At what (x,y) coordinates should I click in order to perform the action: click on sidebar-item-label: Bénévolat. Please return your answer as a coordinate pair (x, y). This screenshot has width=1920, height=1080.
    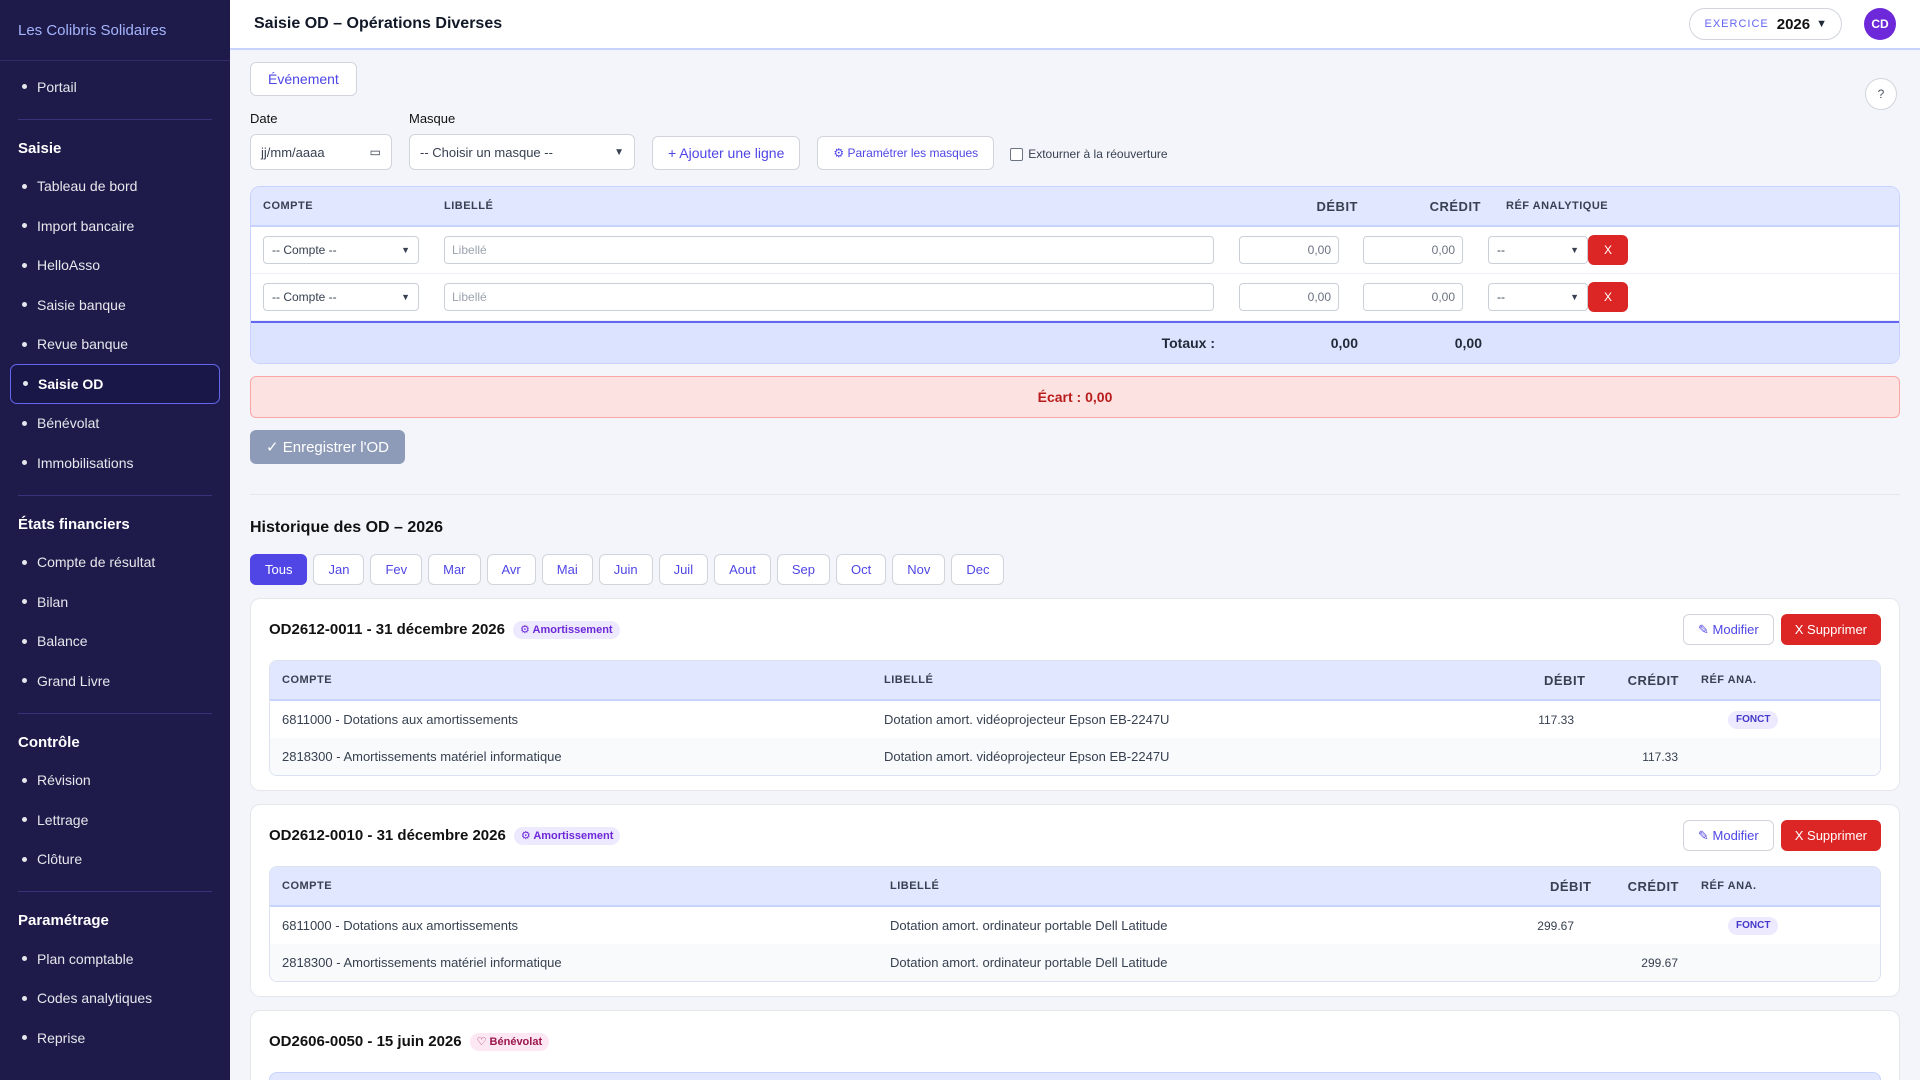
    Looking at the image, I should click on (68, 423).